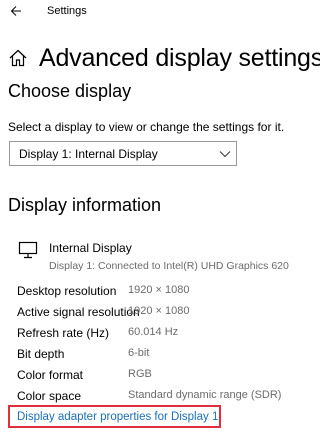 The image size is (320, 441). I want to click on info-row-bit-depth: Bit depth 6-bit, so click(167, 355).